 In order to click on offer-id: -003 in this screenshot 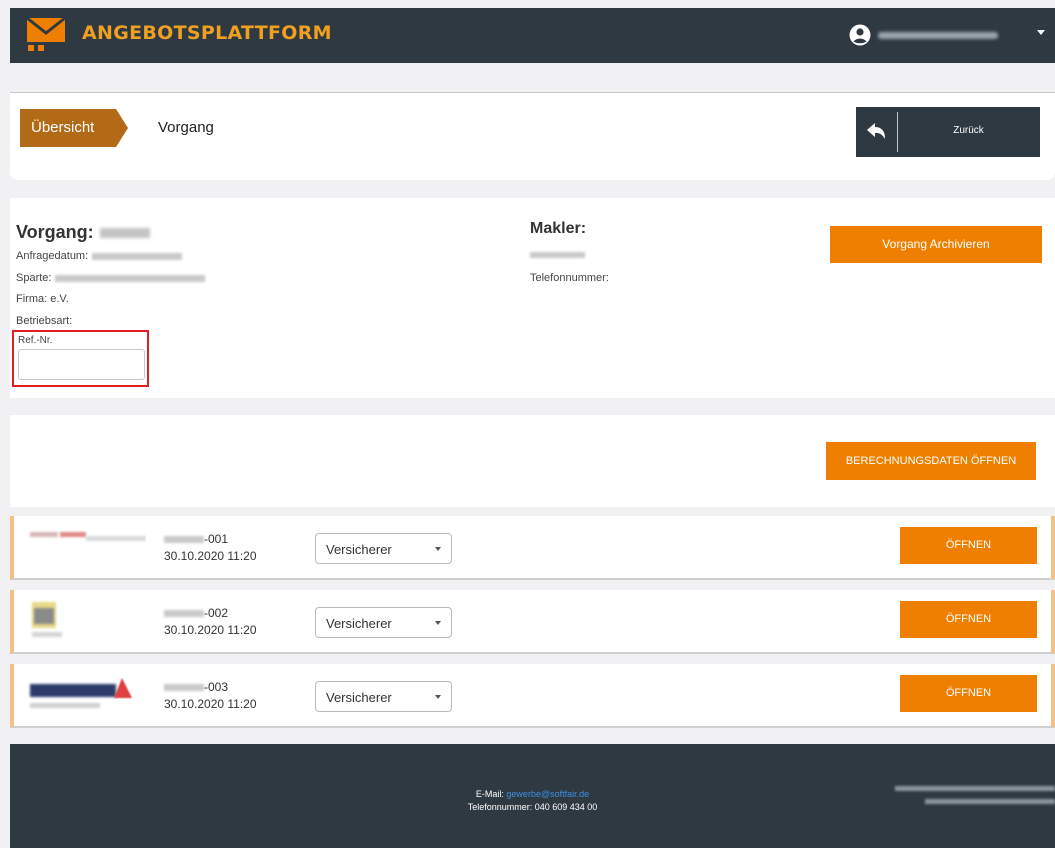, I will do `click(196, 687)`.